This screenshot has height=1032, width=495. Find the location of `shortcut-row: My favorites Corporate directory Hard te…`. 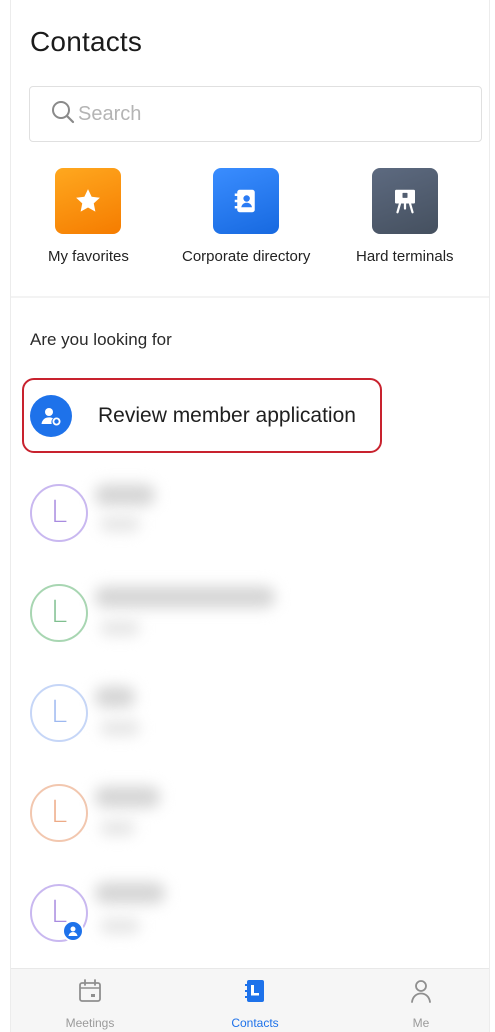

shortcut-row: My favorites Corporate directory Hard te… is located at coordinates (250, 223).